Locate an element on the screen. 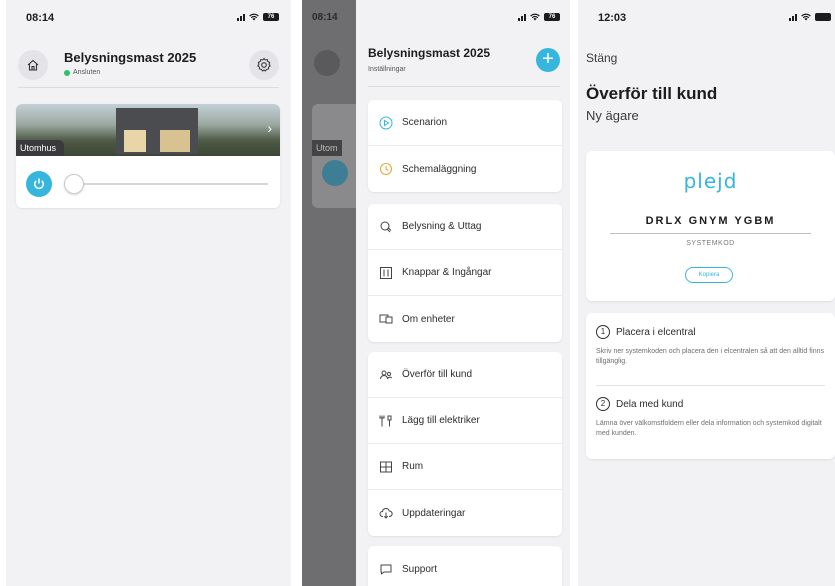  system-code-card: pleјd DRLX GNYM YGBM SYSTEMKOD Kopiera is located at coordinates (710, 226).